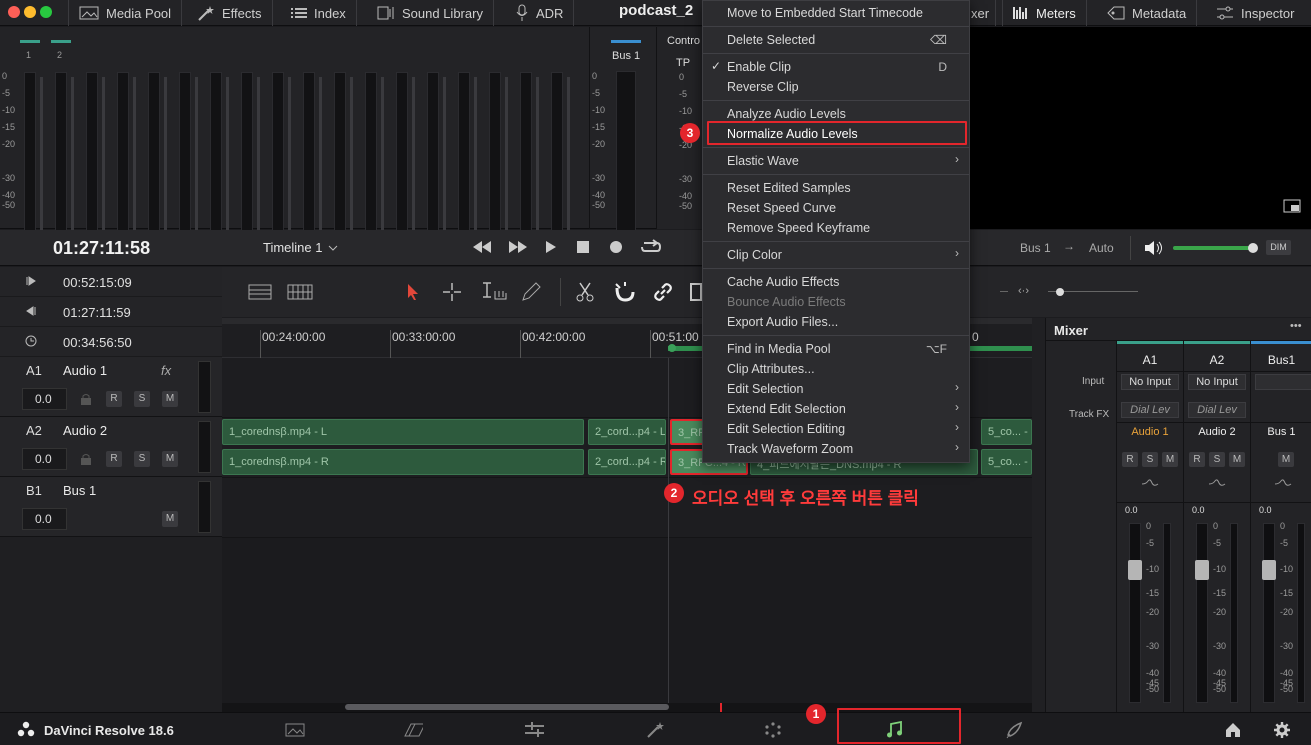 This screenshot has width=1311, height=745. Describe the element at coordinates (759, 67) in the screenshot. I see `menu-item-enable-clip: Enable Clip` at that location.